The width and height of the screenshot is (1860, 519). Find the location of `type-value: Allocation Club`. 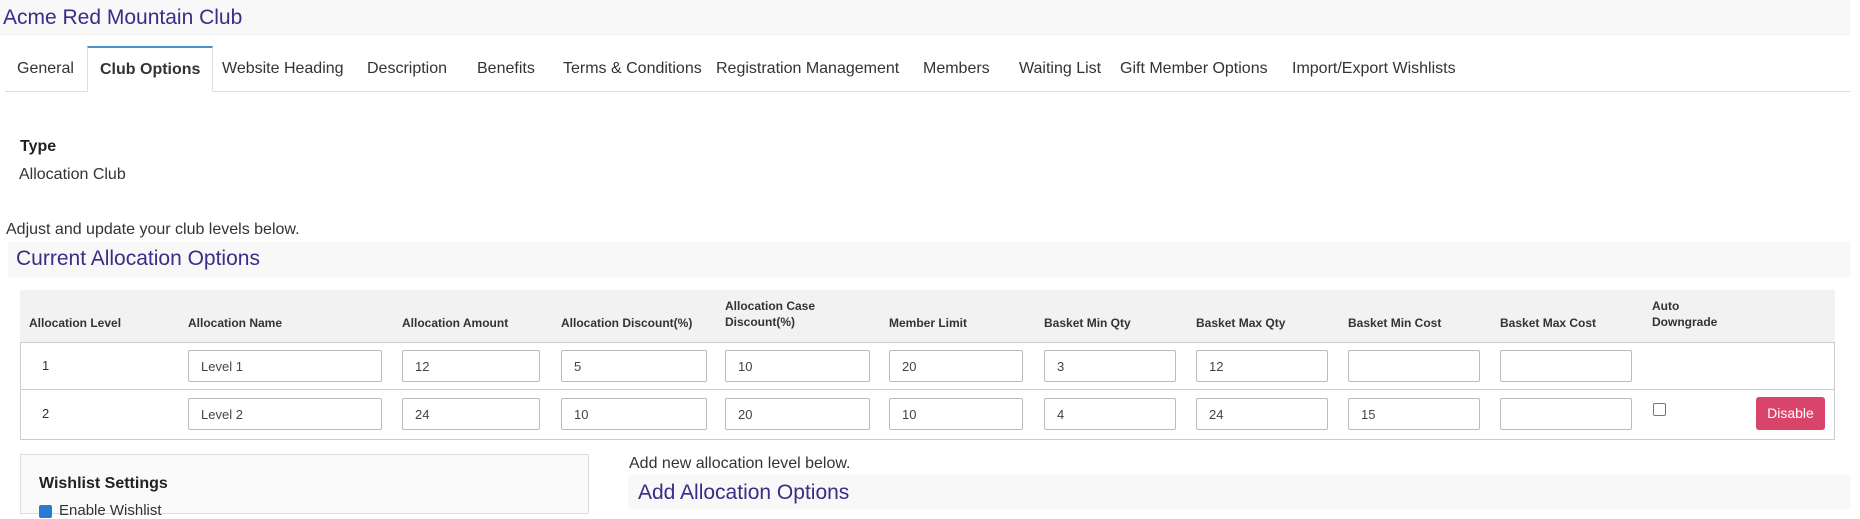

type-value: Allocation Club is located at coordinates (72, 174).